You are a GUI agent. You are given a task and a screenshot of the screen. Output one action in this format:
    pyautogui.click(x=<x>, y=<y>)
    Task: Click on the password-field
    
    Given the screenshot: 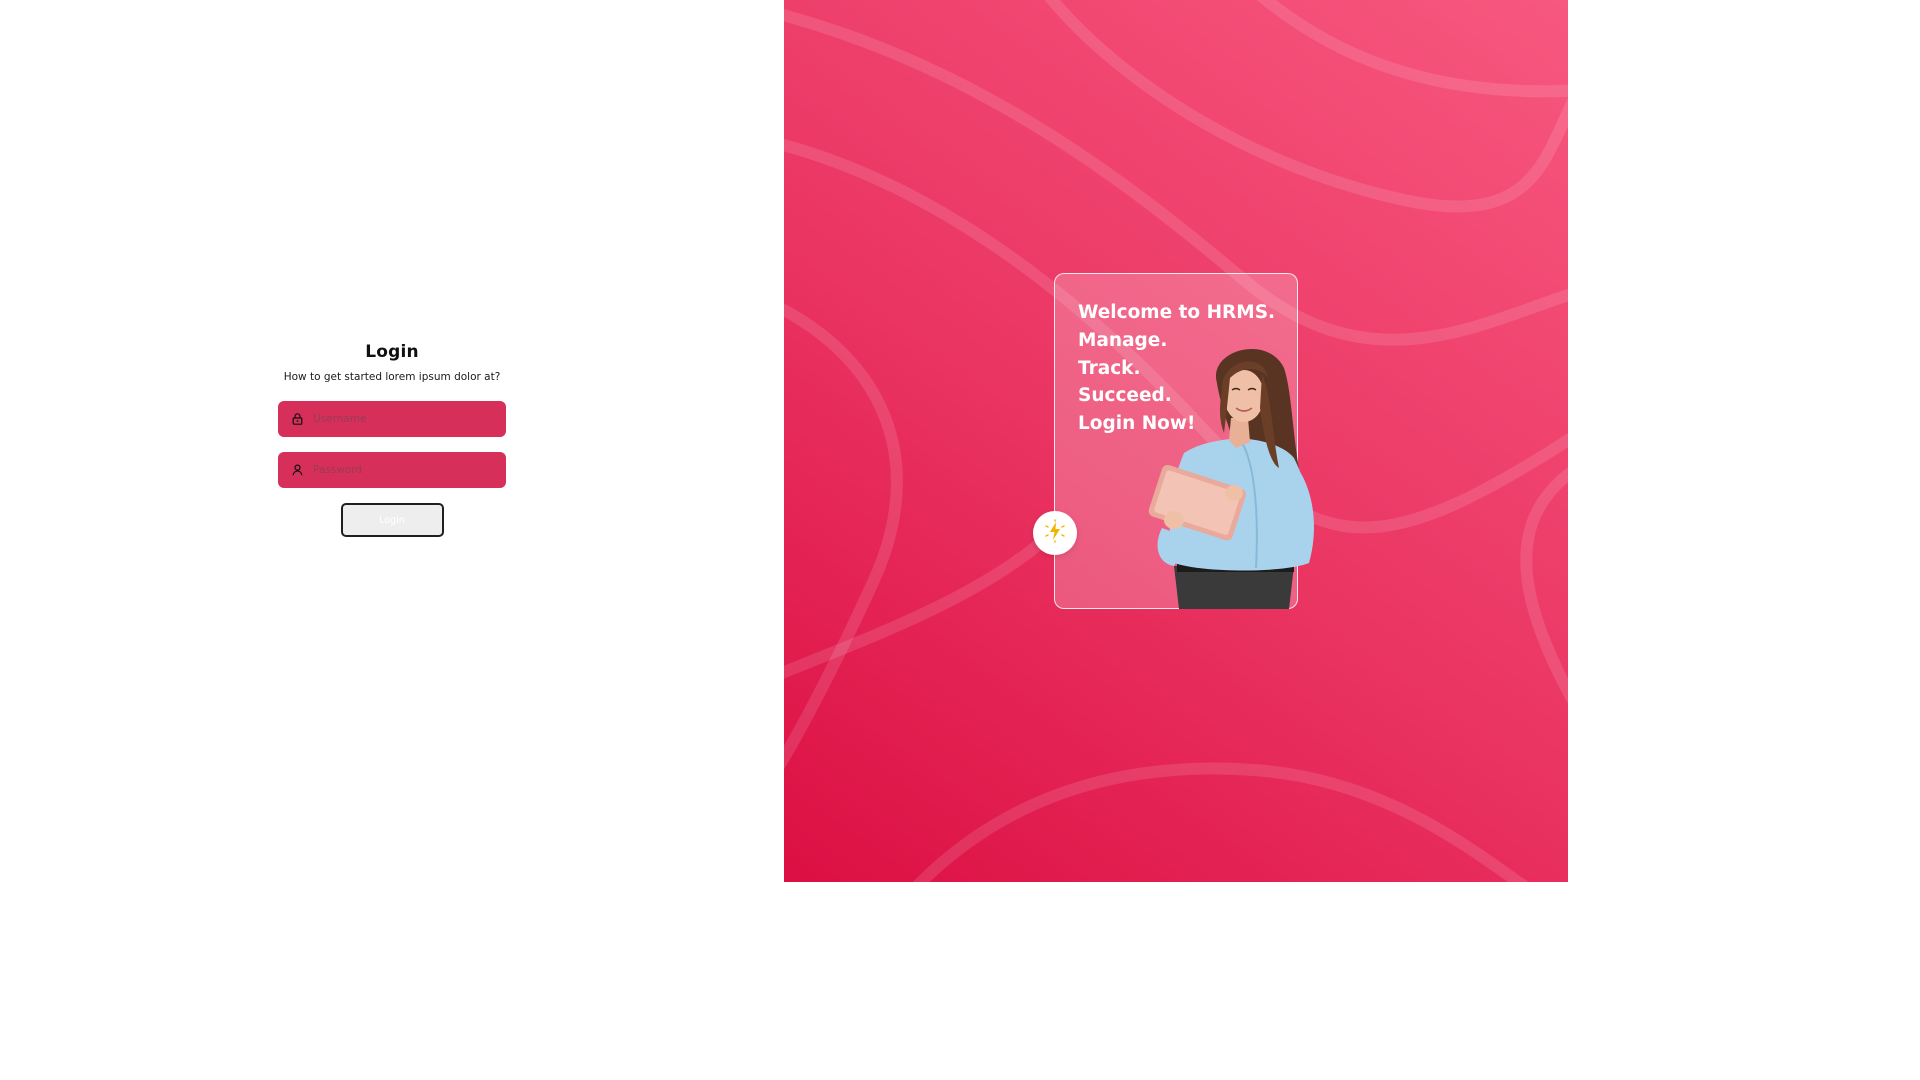 What is the action you would take?
    pyautogui.click(x=392, y=470)
    